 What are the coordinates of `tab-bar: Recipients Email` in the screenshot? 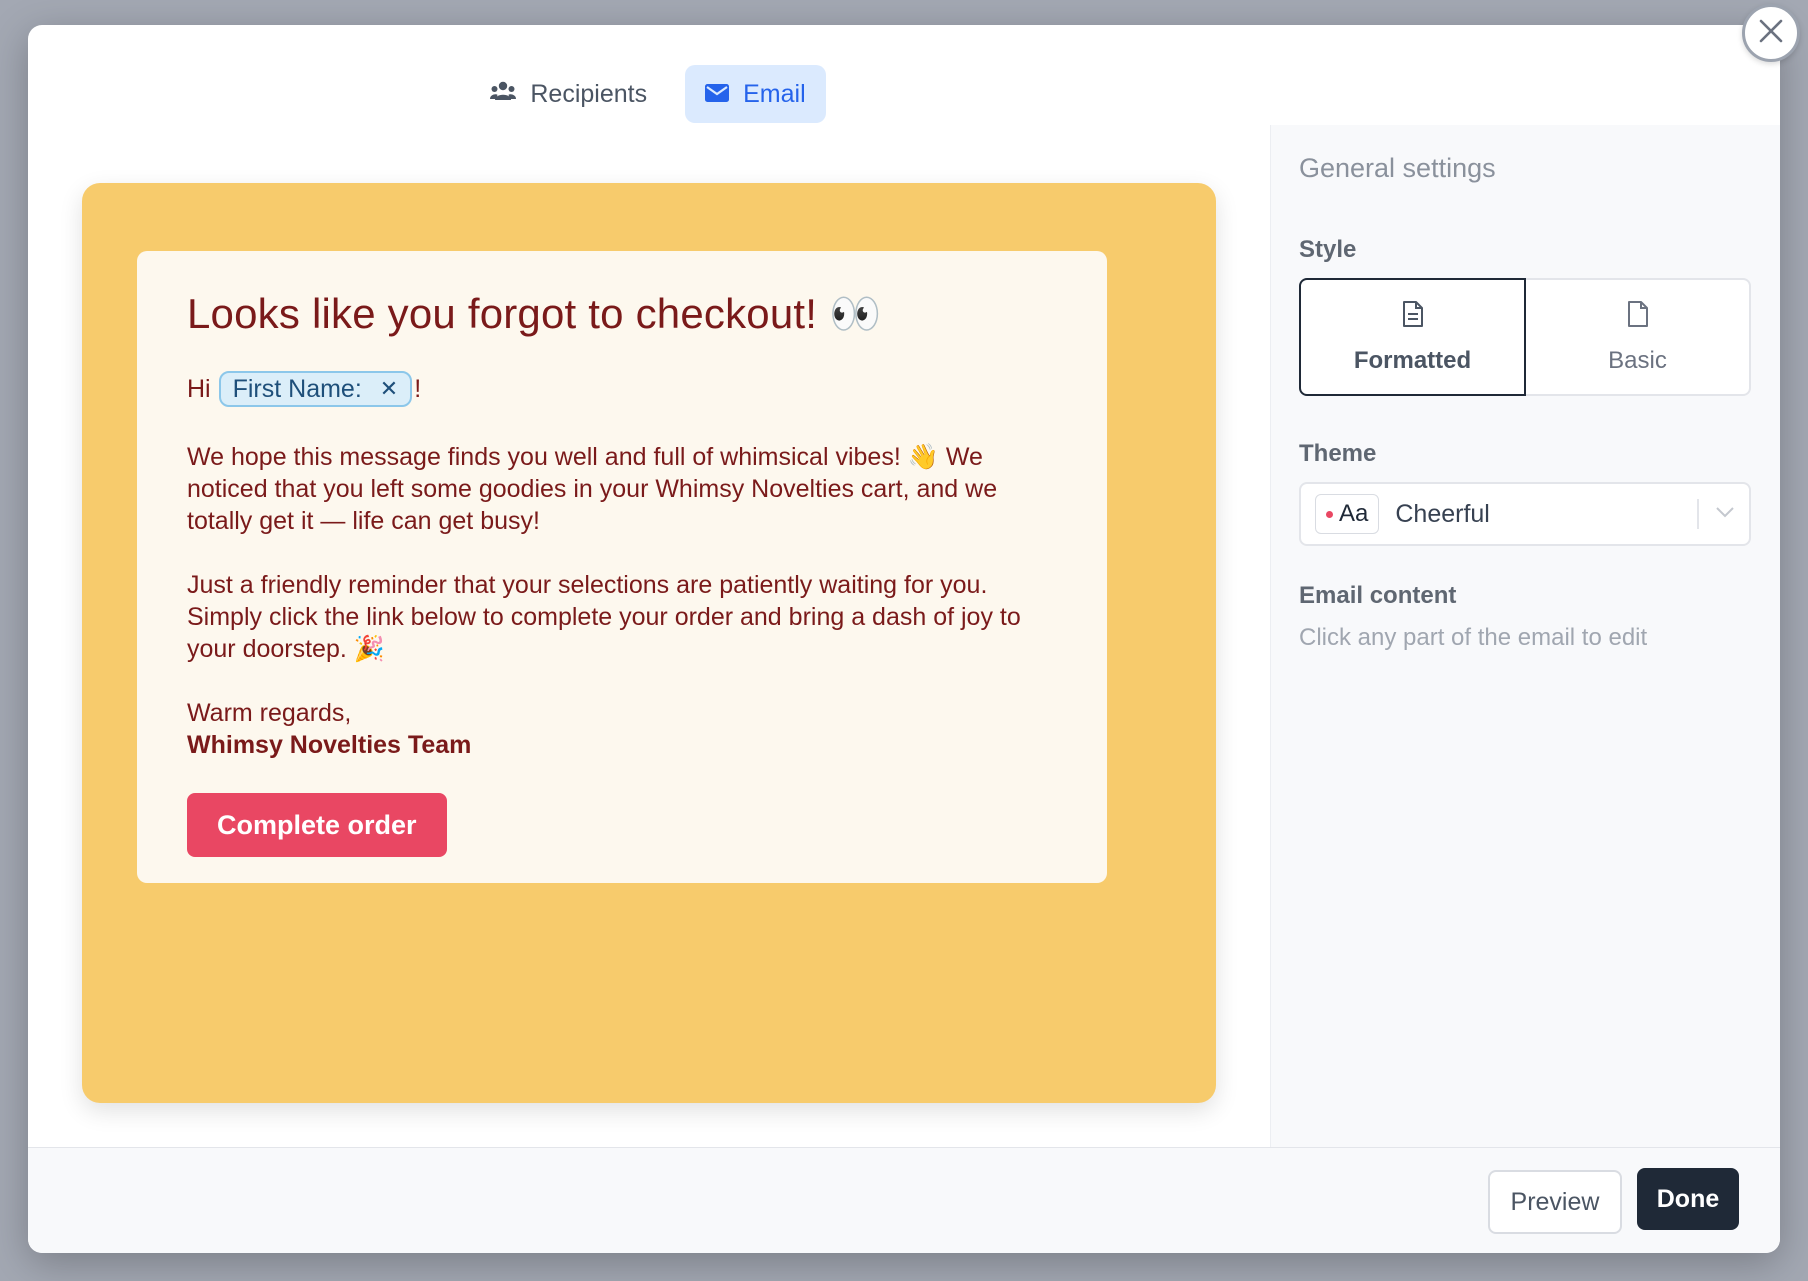 It's located at (648, 94).